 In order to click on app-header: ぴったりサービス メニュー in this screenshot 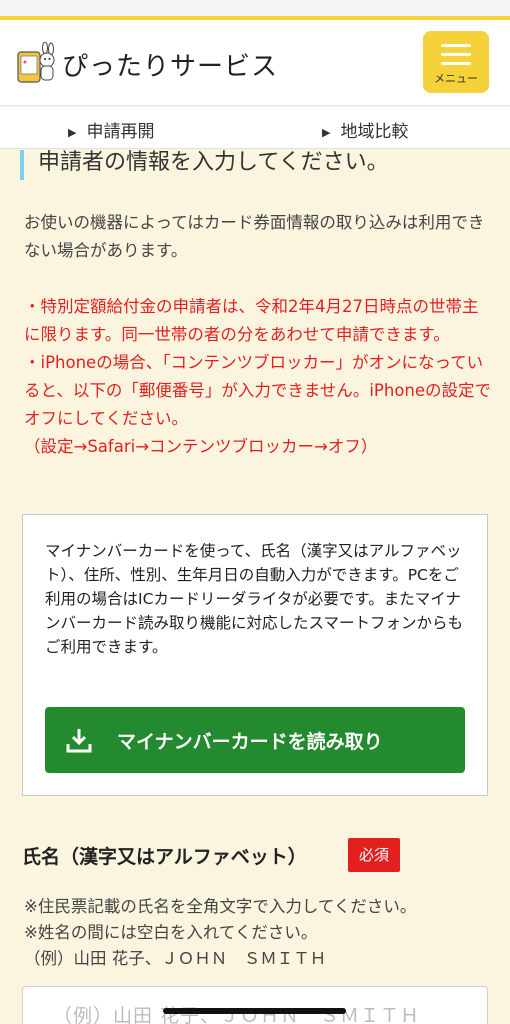, I will do `click(255, 63)`.